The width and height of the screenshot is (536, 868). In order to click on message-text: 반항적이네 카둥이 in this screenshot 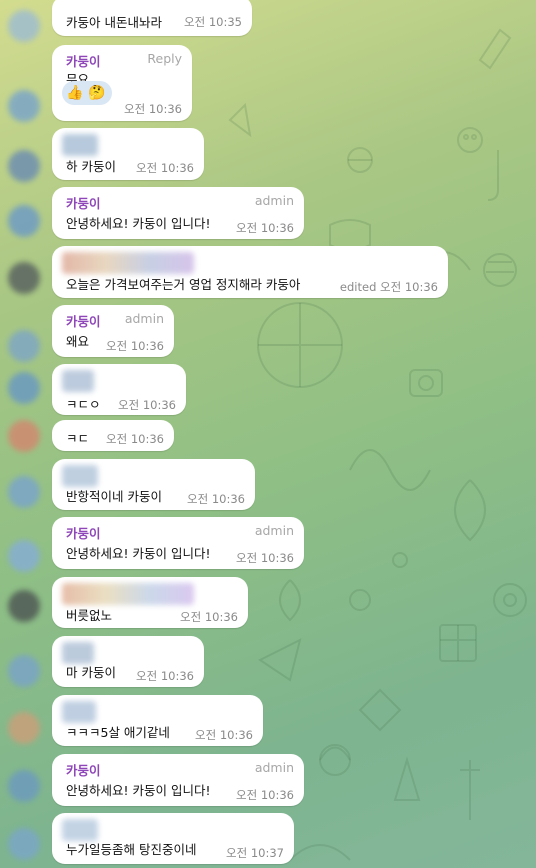, I will do `click(114, 496)`.